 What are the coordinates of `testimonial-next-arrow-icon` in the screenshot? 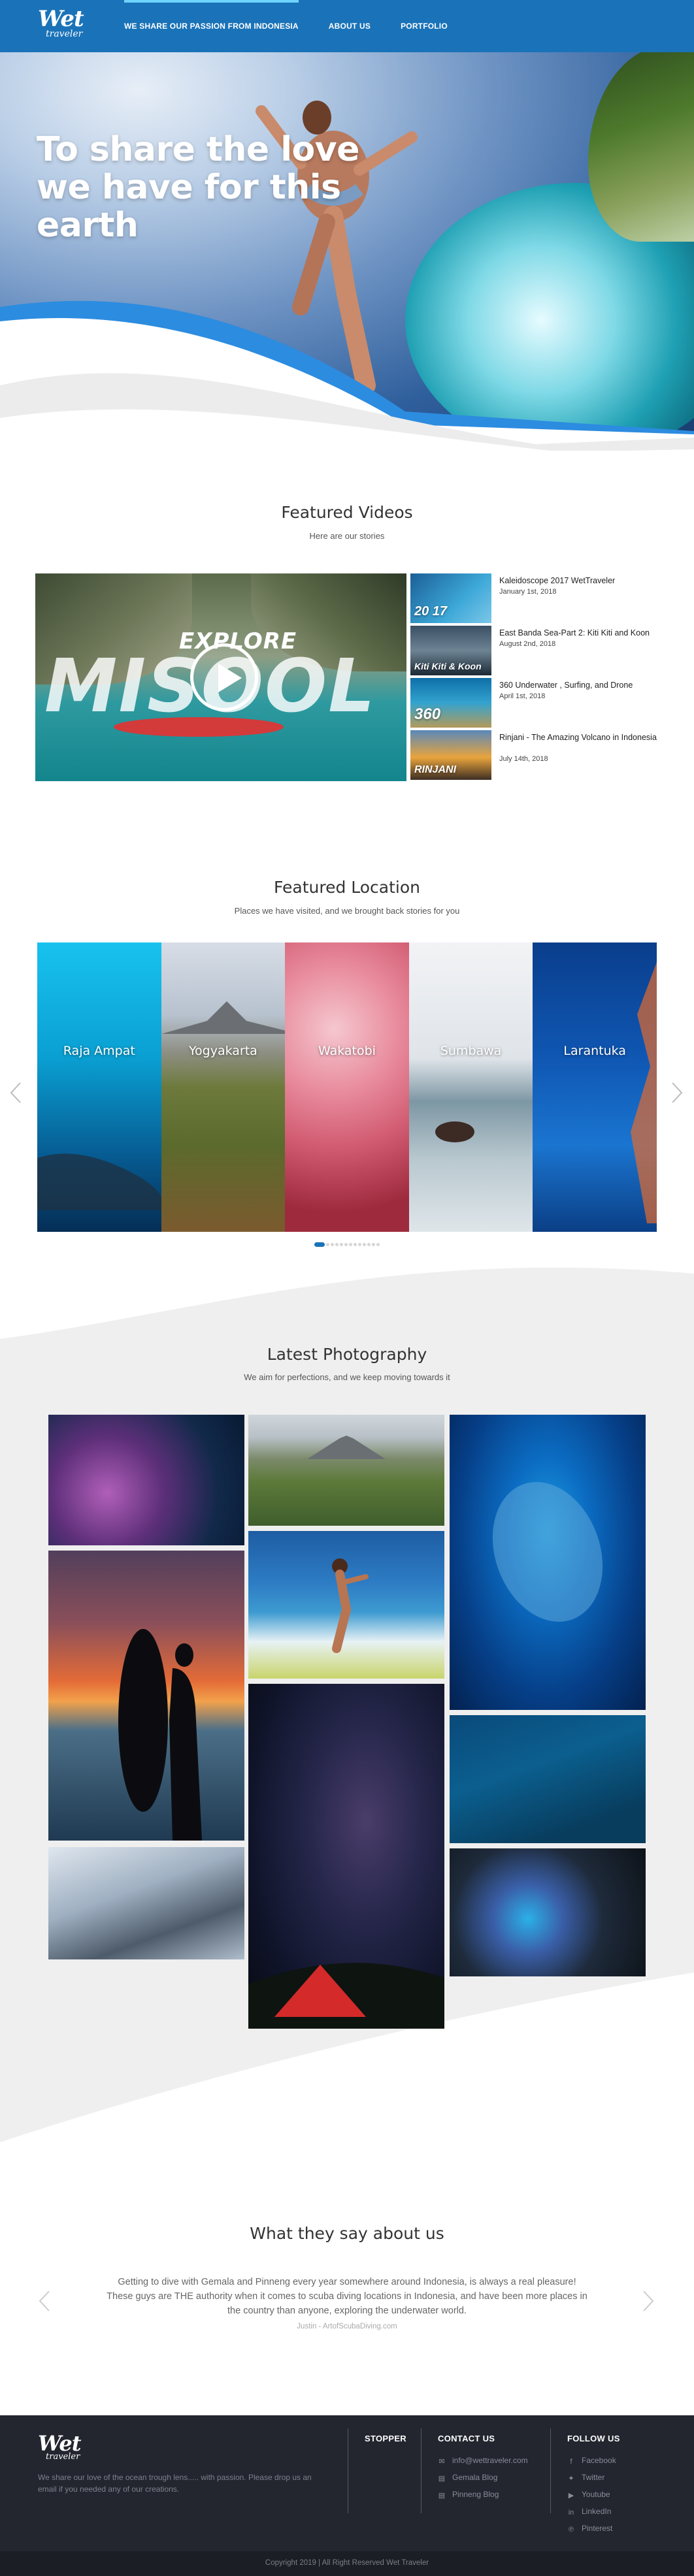 It's located at (648, 2301).